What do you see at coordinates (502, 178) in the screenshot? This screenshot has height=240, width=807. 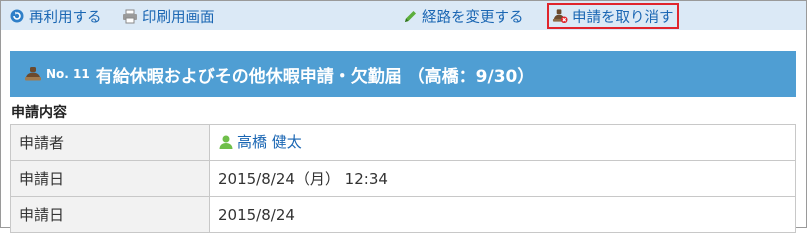 I see `request-date-value: 2015/8/24（月） 12:34` at bounding box center [502, 178].